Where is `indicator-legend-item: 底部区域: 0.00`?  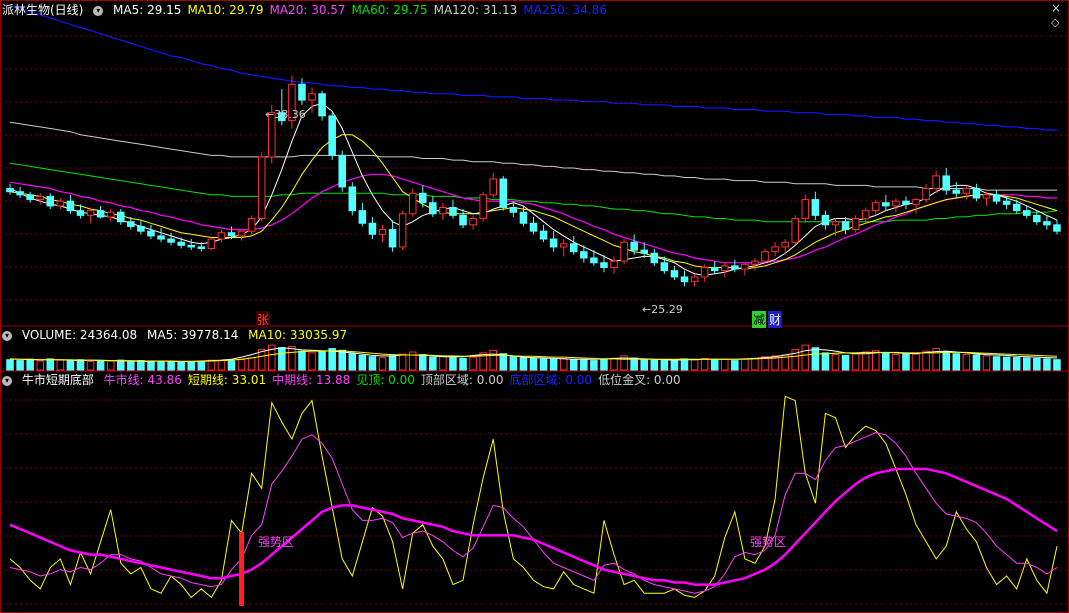
indicator-legend-item: 底部区域: 0.00 is located at coordinates (551, 380).